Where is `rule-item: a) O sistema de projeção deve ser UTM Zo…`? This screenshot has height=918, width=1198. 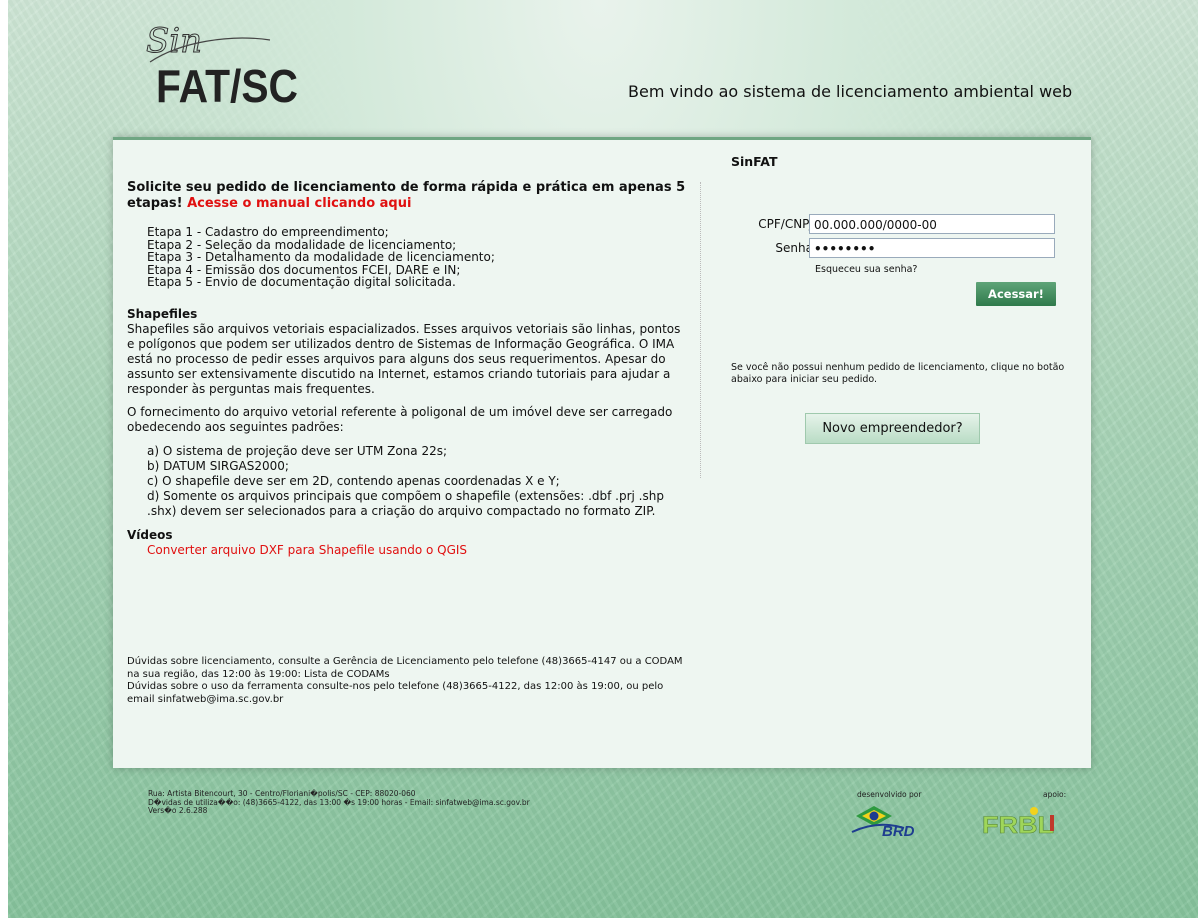
rule-item: a) O sistema de projeção deve ser UTM Zo… is located at coordinates (297, 450).